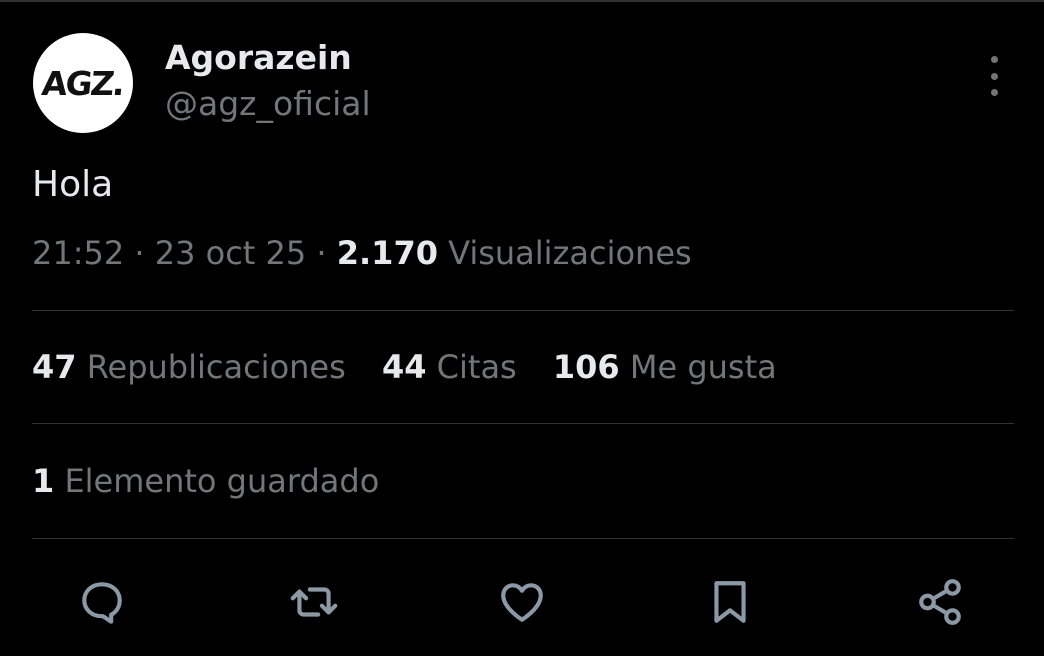 The image size is (1044, 656). I want to click on author-handle: @agz_oficial, so click(268, 103).